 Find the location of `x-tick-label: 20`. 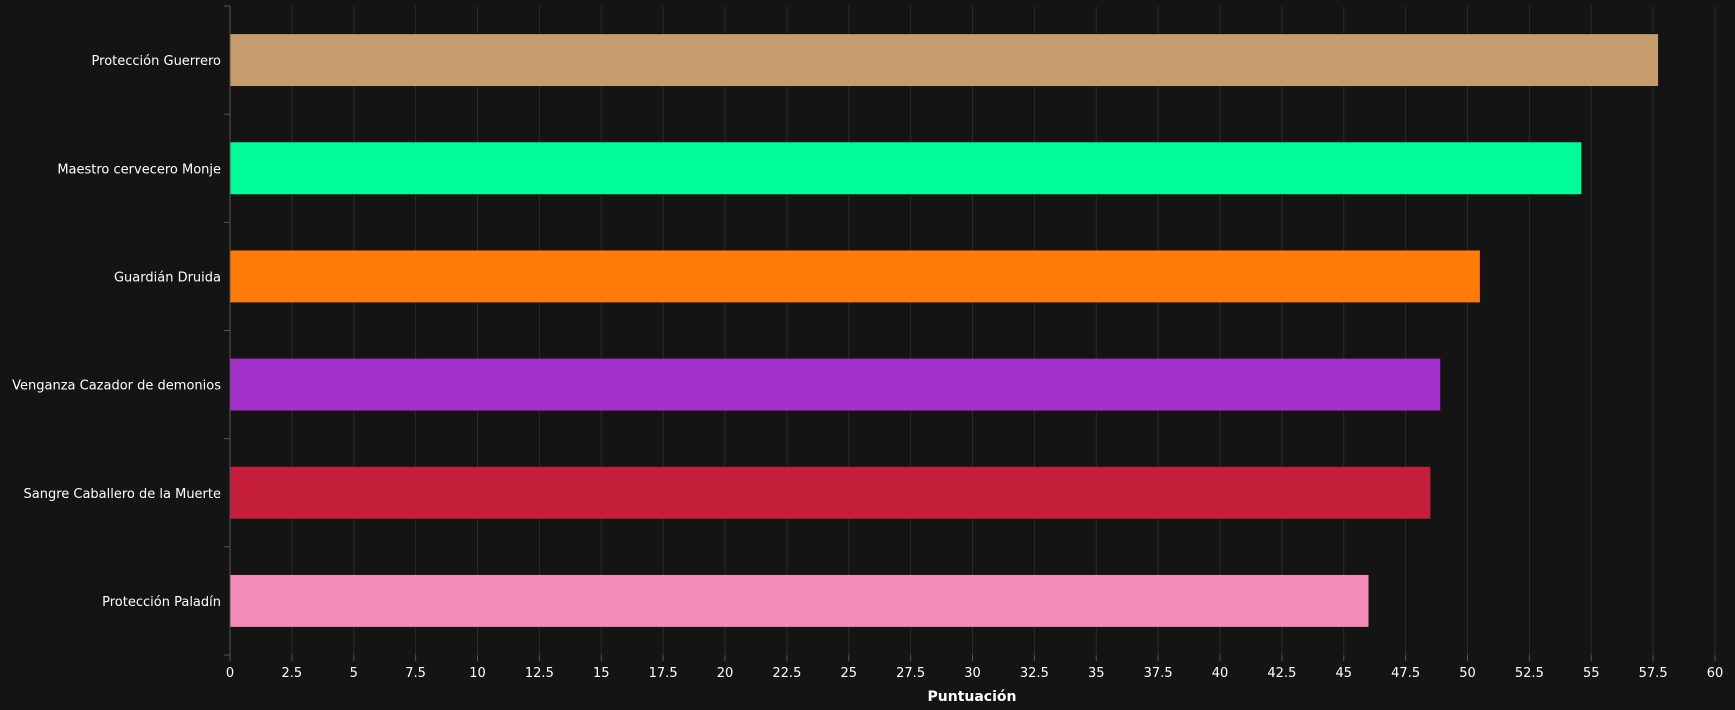

x-tick-label: 20 is located at coordinates (725, 673).